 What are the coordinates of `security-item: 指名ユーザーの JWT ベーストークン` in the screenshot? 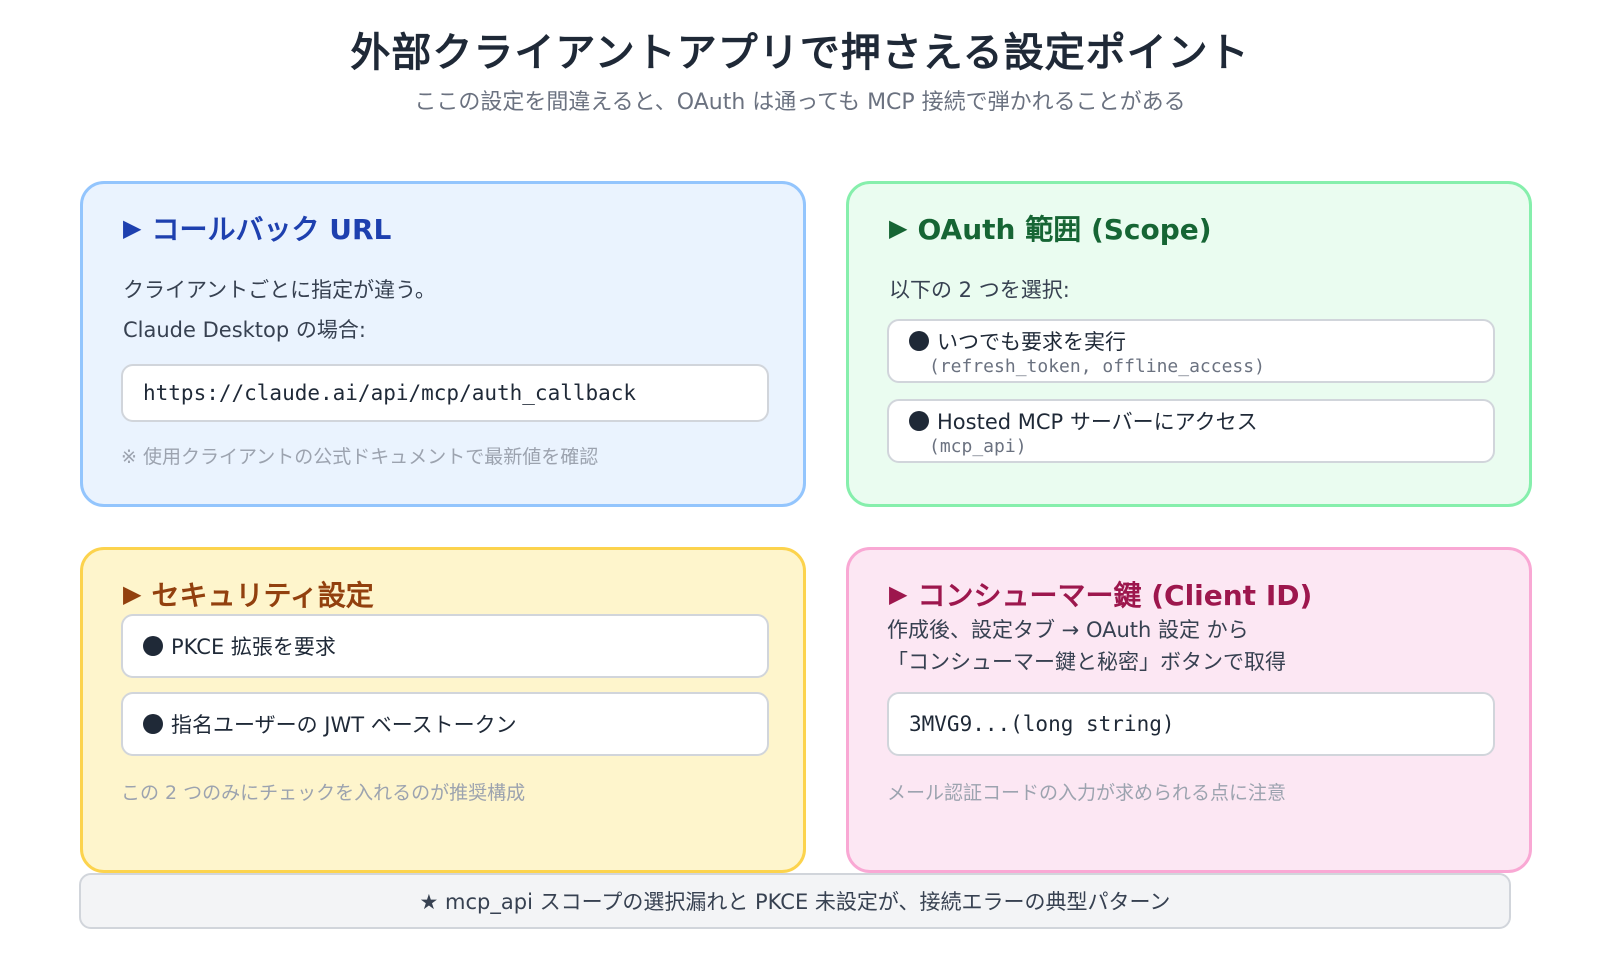 It's located at (445, 724).